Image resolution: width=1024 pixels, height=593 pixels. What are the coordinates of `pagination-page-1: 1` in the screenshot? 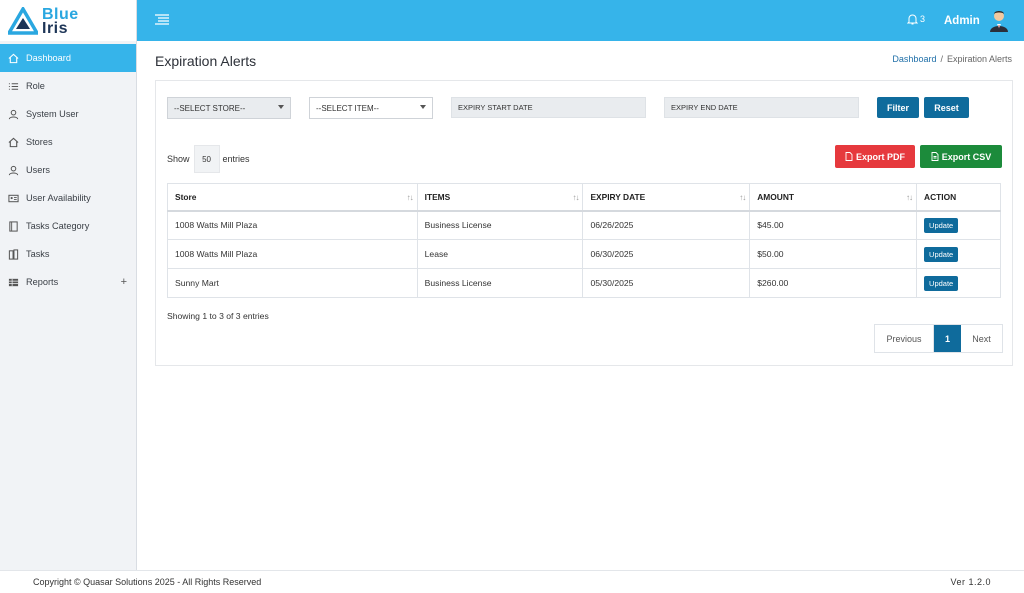 It's located at (947, 338).